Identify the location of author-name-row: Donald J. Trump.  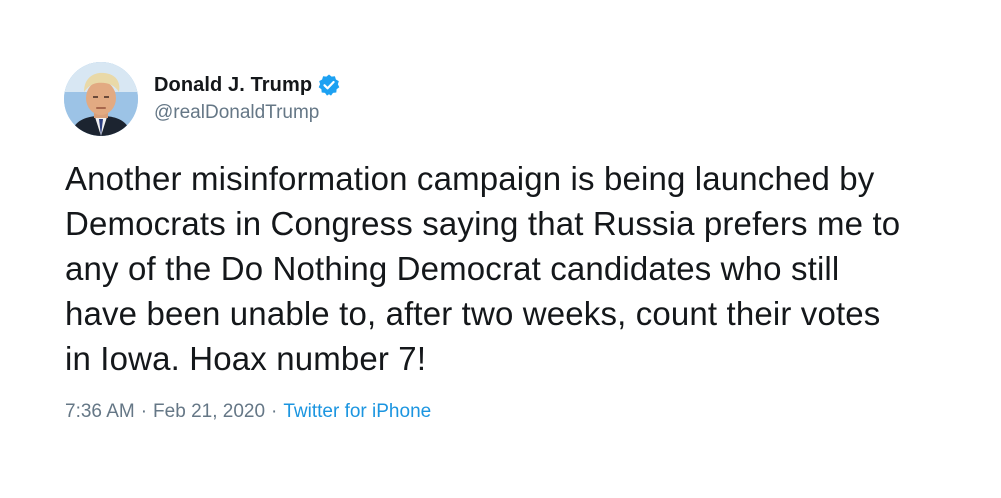
(247, 85).